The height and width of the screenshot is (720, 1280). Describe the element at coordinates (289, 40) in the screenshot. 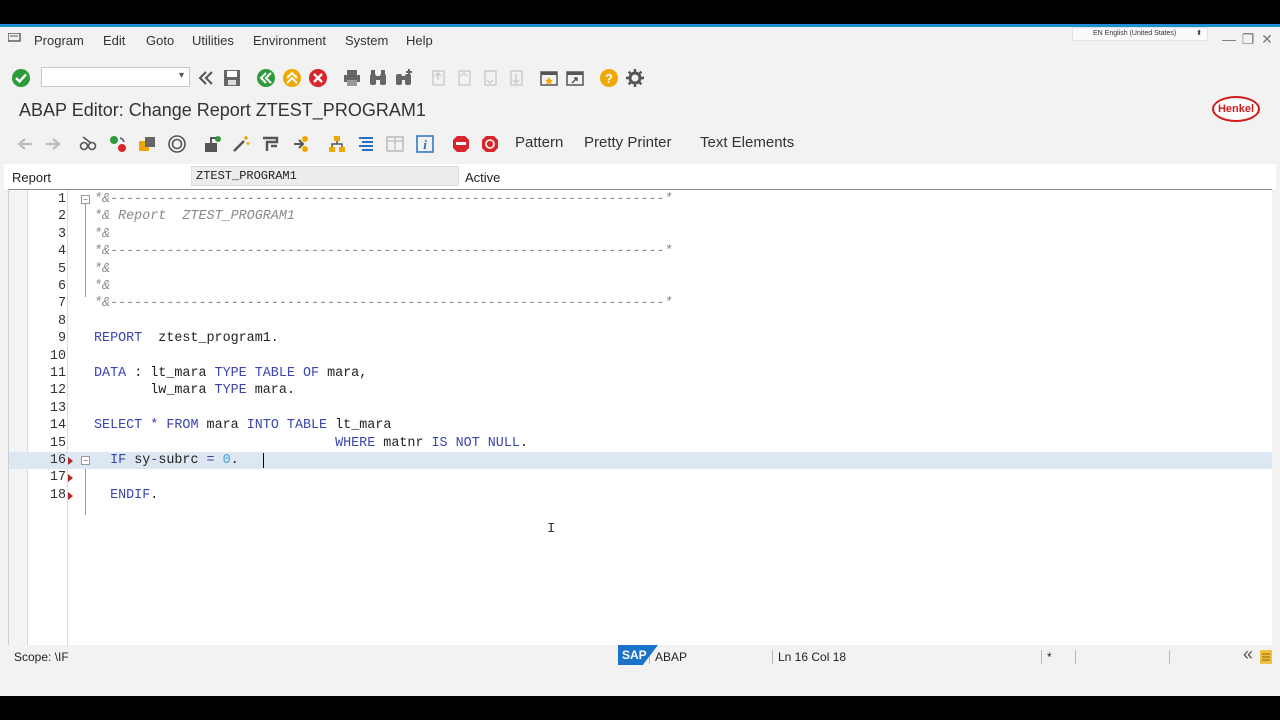

I see `menu-environment: Environment` at that location.